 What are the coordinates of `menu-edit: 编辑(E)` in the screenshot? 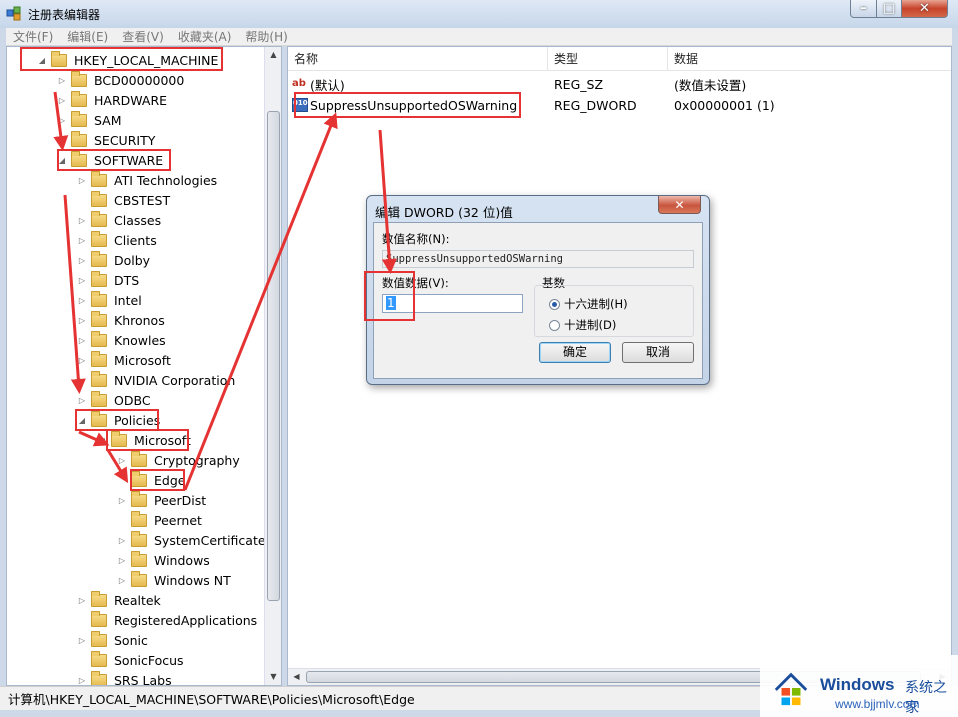 It's located at (87, 36).